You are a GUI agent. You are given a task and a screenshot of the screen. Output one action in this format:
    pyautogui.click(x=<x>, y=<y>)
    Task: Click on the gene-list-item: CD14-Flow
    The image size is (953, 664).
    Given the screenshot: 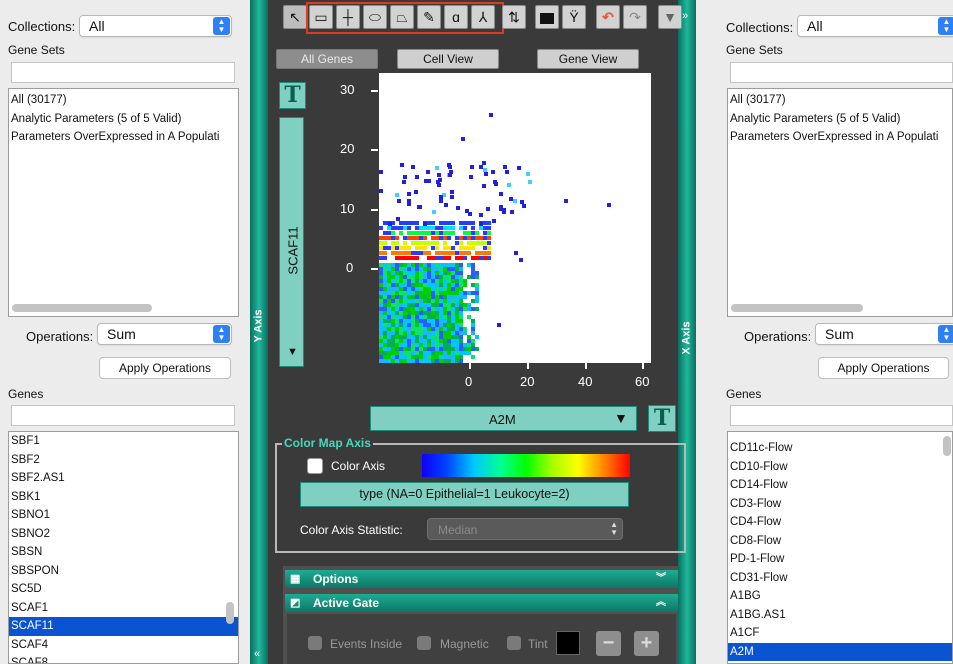 What is the action you would take?
    pyautogui.click(x=840, y=485)
    